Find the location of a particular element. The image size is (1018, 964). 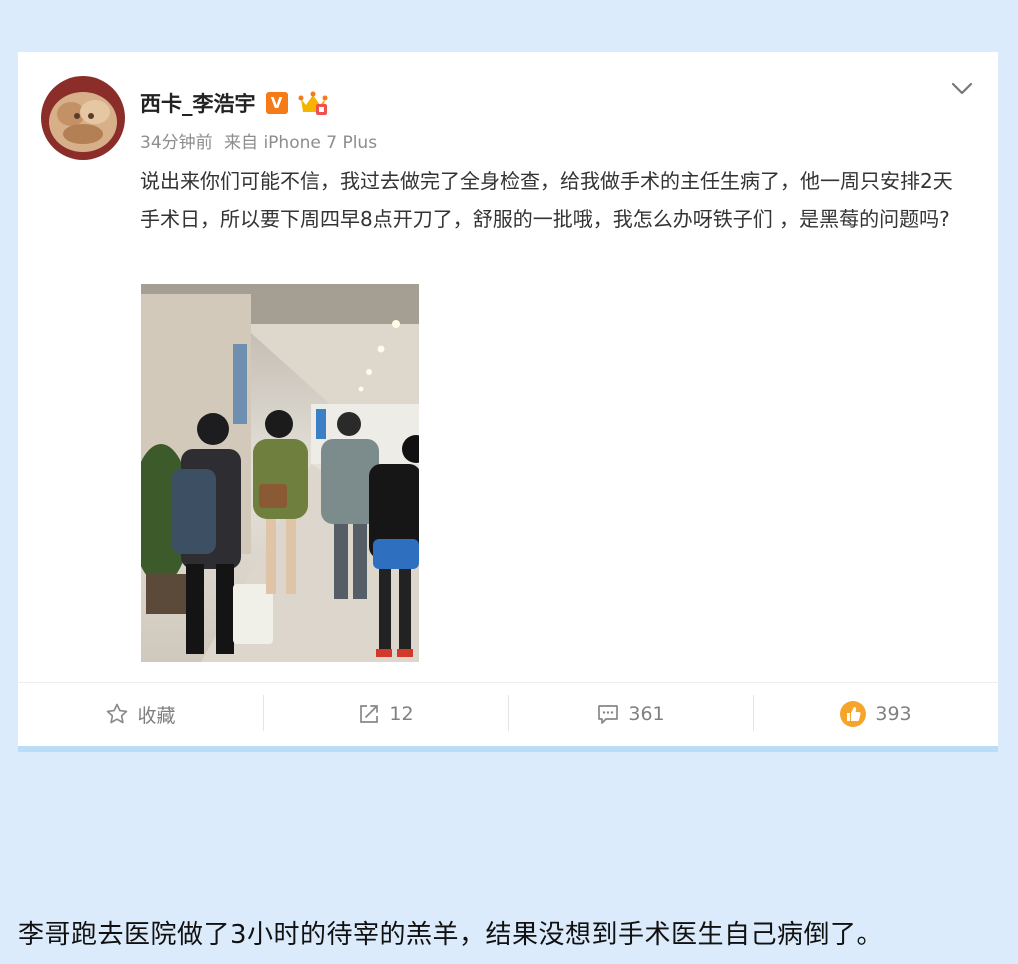

post-photo is located at coordinates (280, 473).